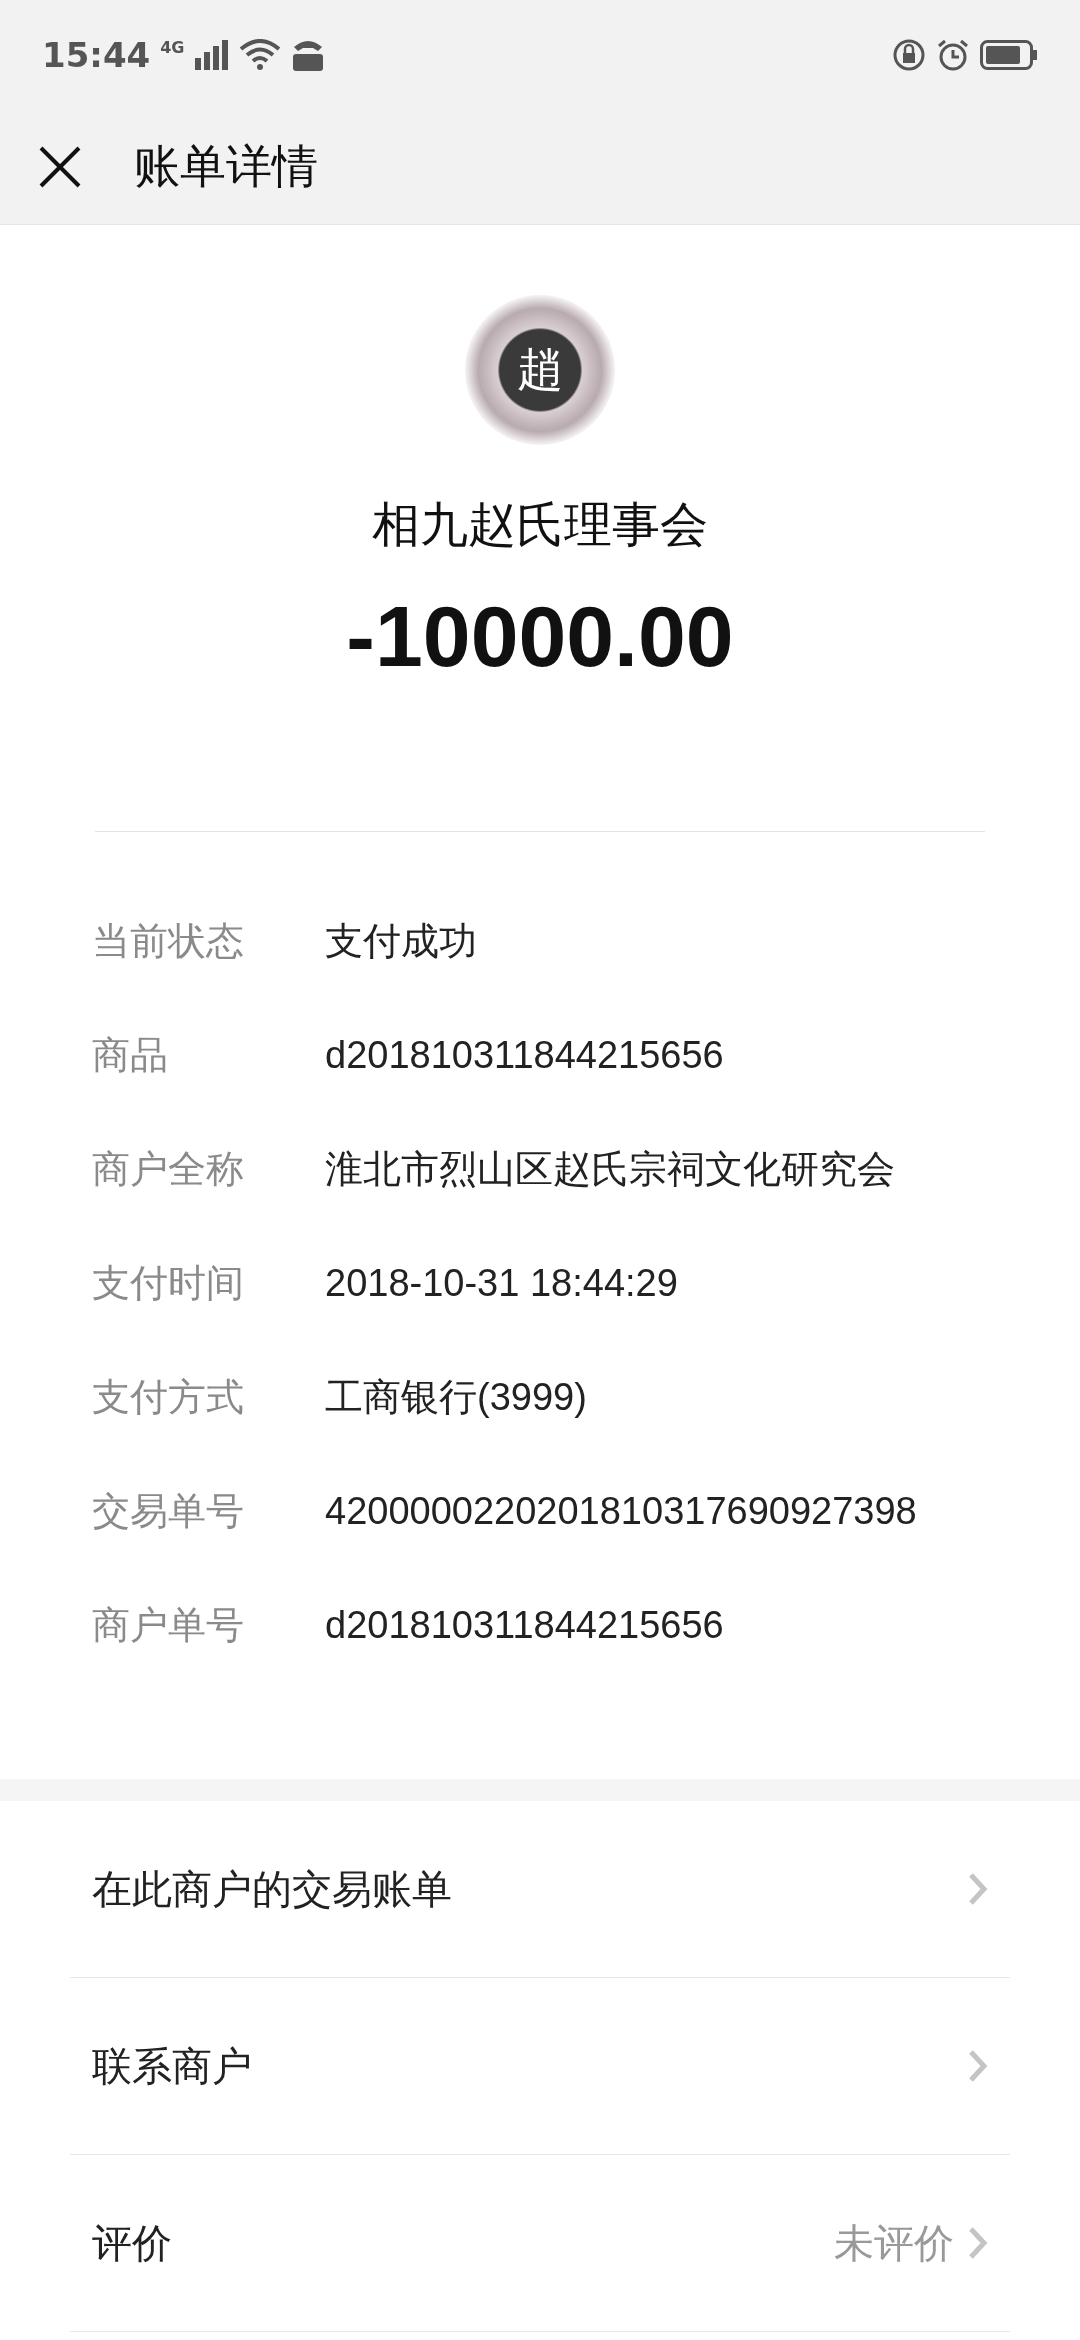  I want to click on page-title: 账单详情, so click(226, 166).